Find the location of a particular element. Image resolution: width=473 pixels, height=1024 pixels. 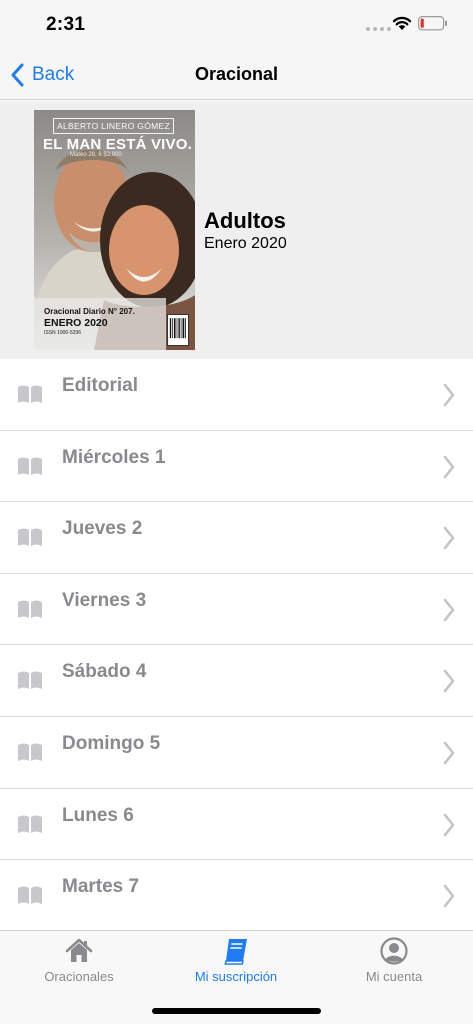

status-bar: 2:31 is located at coordinates (236, 25).